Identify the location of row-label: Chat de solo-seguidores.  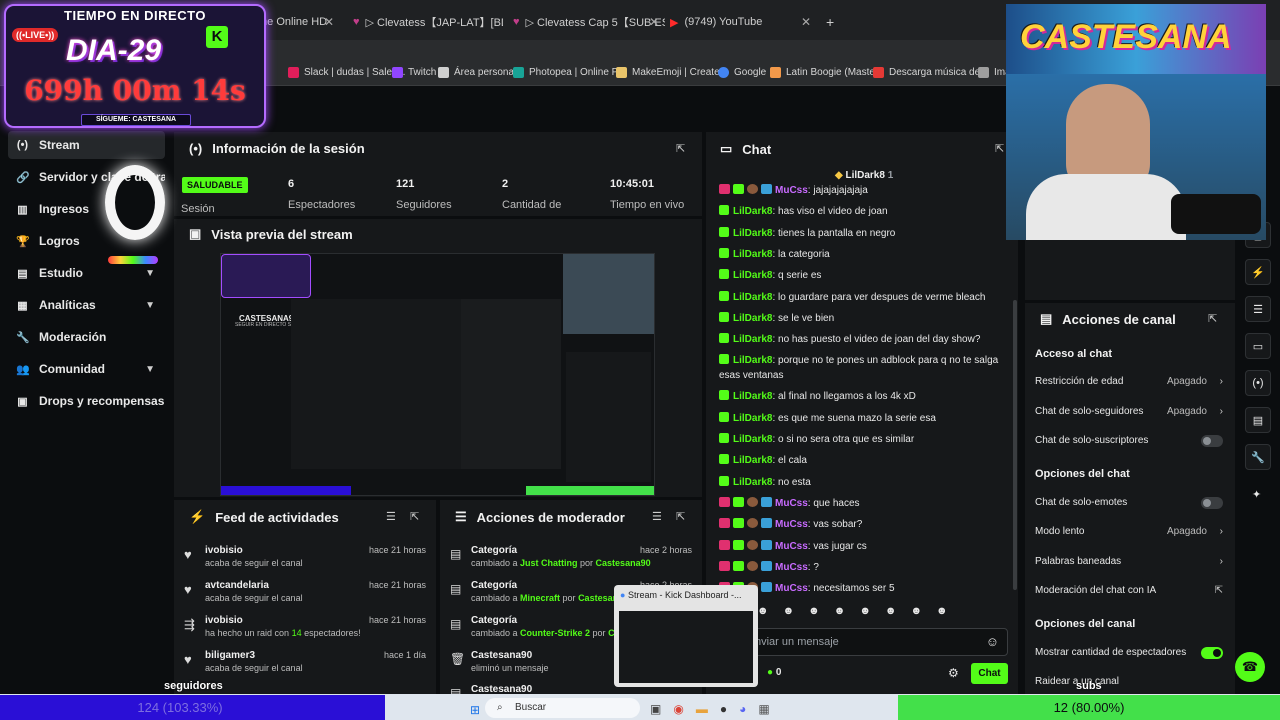
(1089, 411).